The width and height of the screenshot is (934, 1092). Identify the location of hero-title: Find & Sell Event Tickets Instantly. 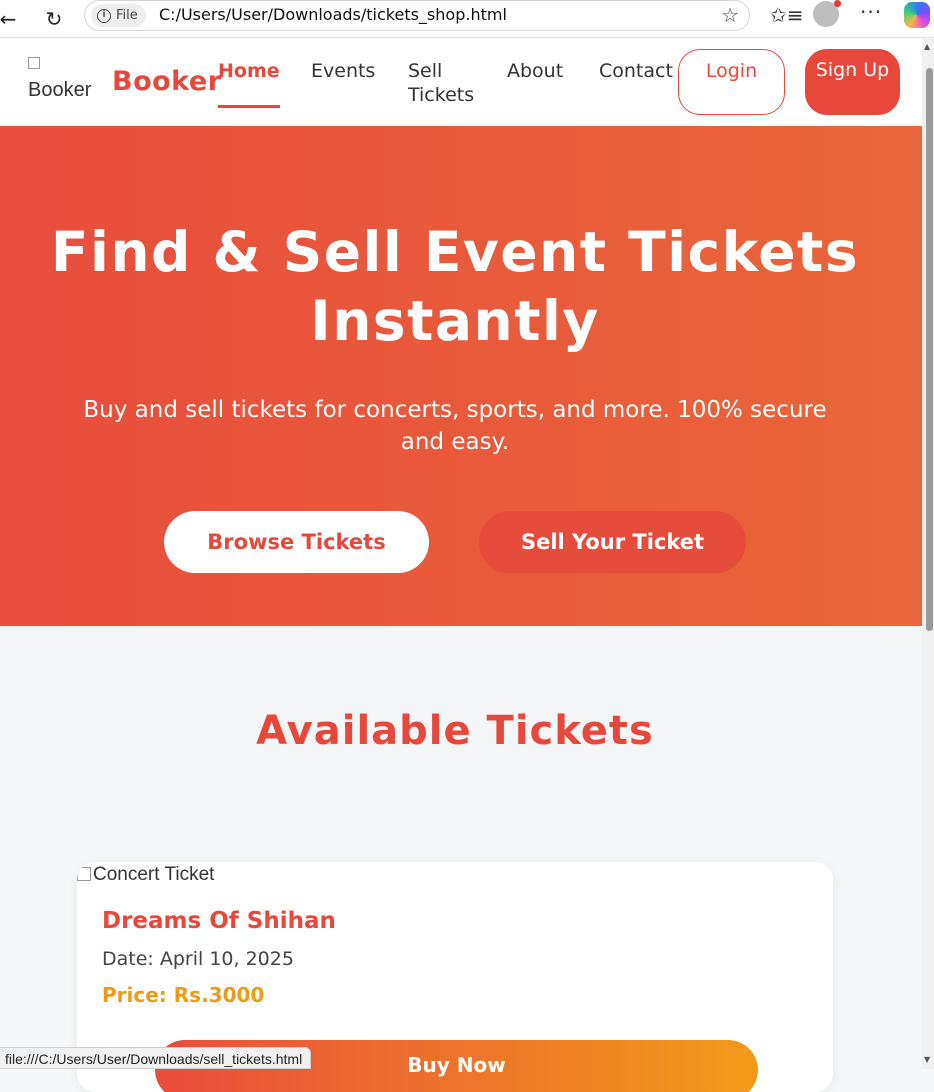
(455, 286).